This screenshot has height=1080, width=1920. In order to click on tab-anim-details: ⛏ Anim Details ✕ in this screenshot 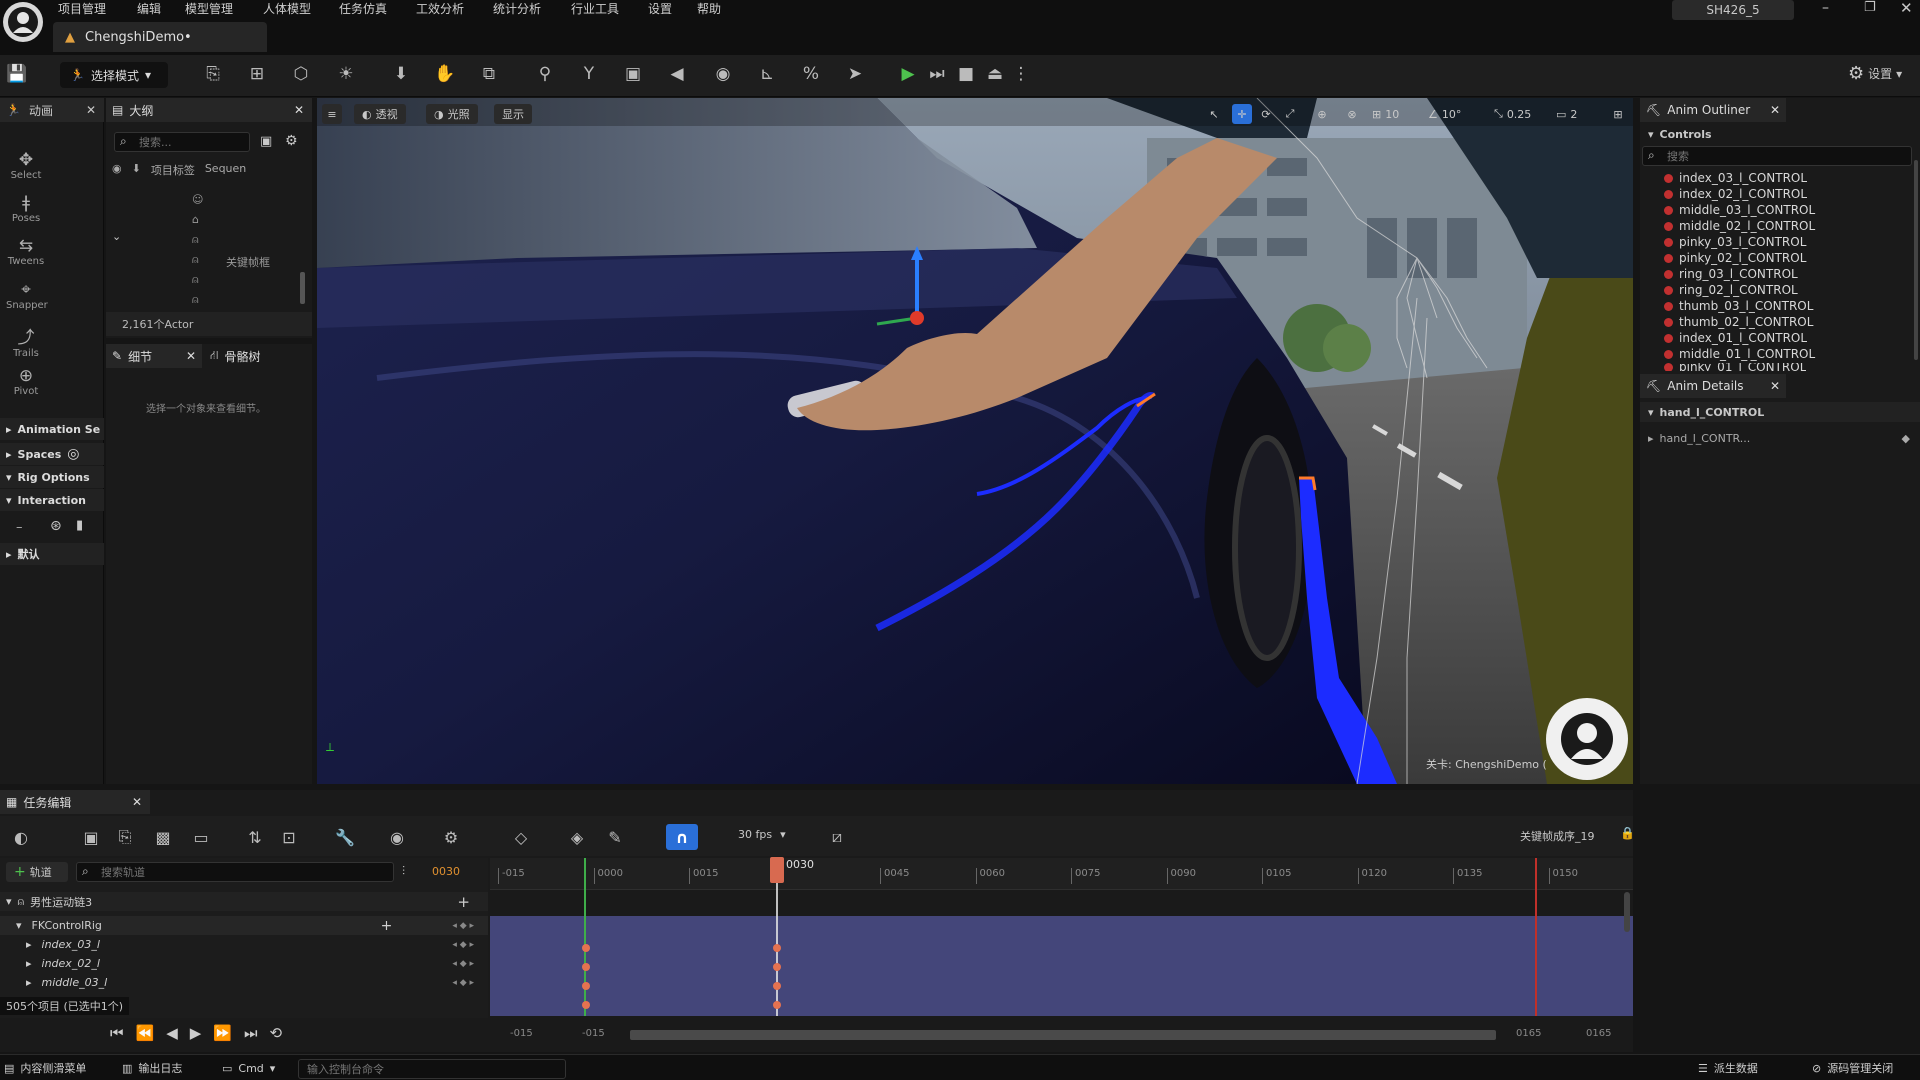, I will do `click(1713, 386)`.